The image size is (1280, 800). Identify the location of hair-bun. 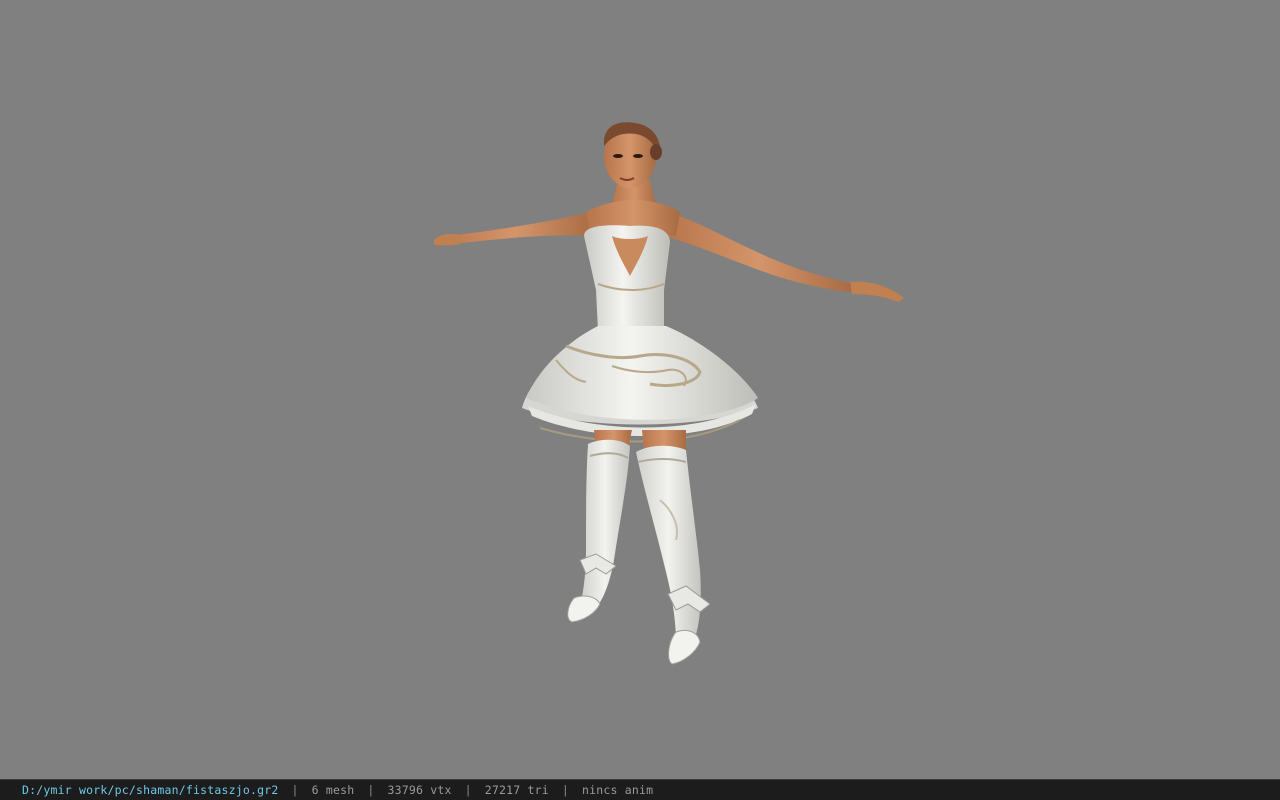
(656, 152).